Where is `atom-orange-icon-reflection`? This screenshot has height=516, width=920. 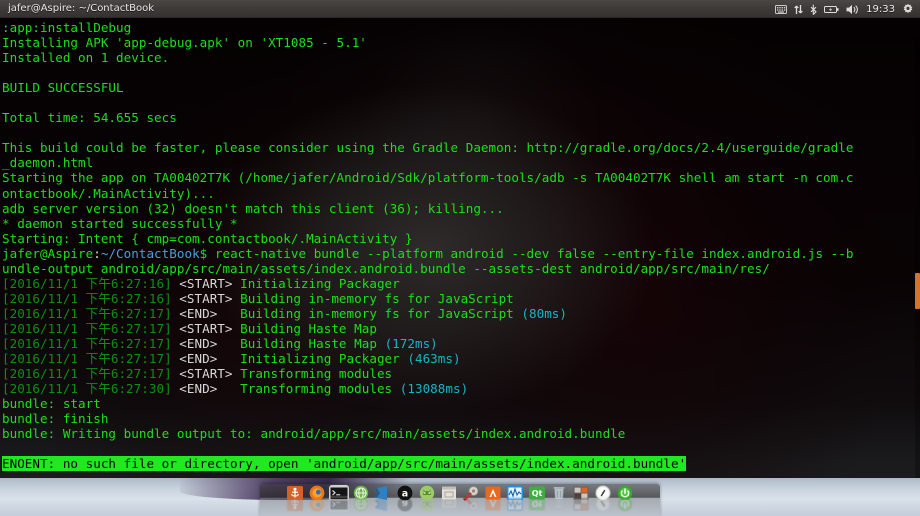
atom-orange-icon-reflection is located at coordinates (493, 504).